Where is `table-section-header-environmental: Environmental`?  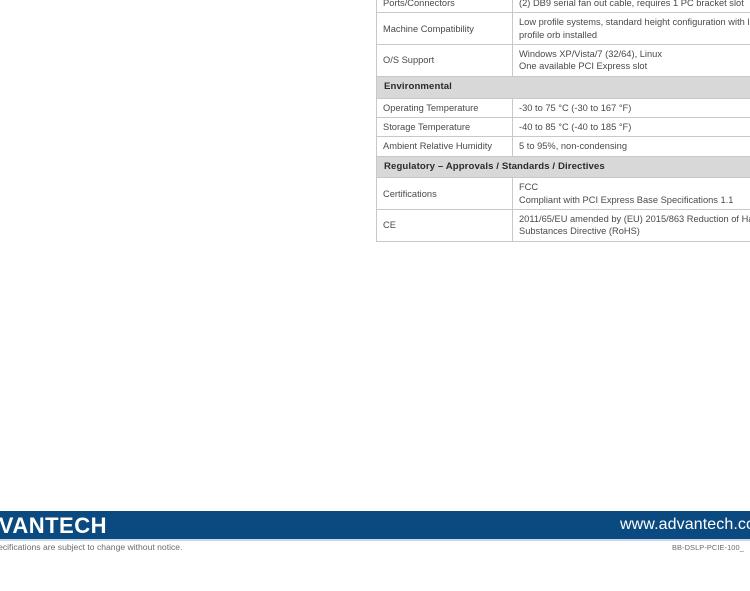
table-section-header-environmental: Environmental is located at coordinates (563, 87).